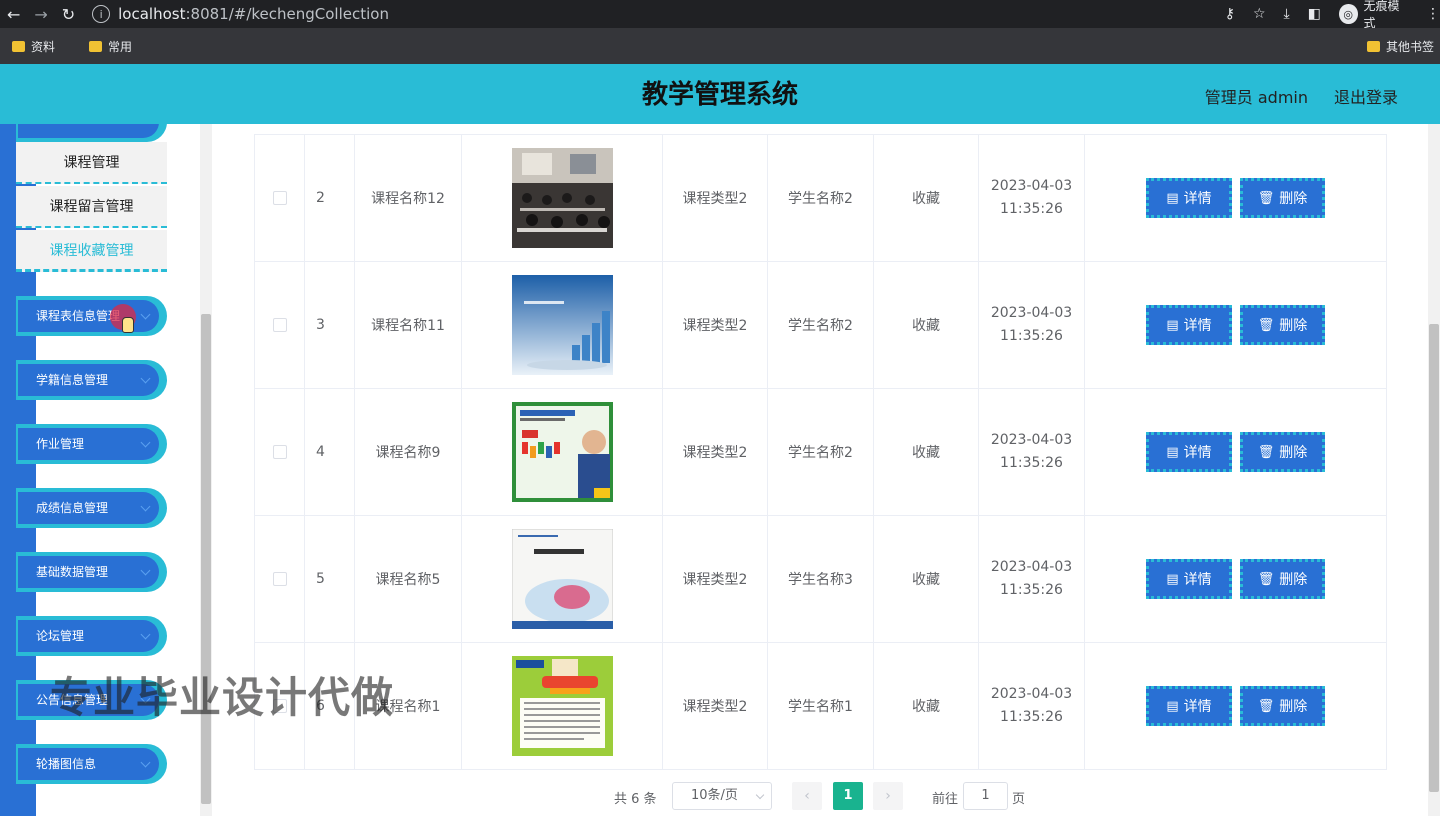 The width and height of the screenshot is (1440, 816). I want to click on page-unit-label: 页, so click(1019, 799).